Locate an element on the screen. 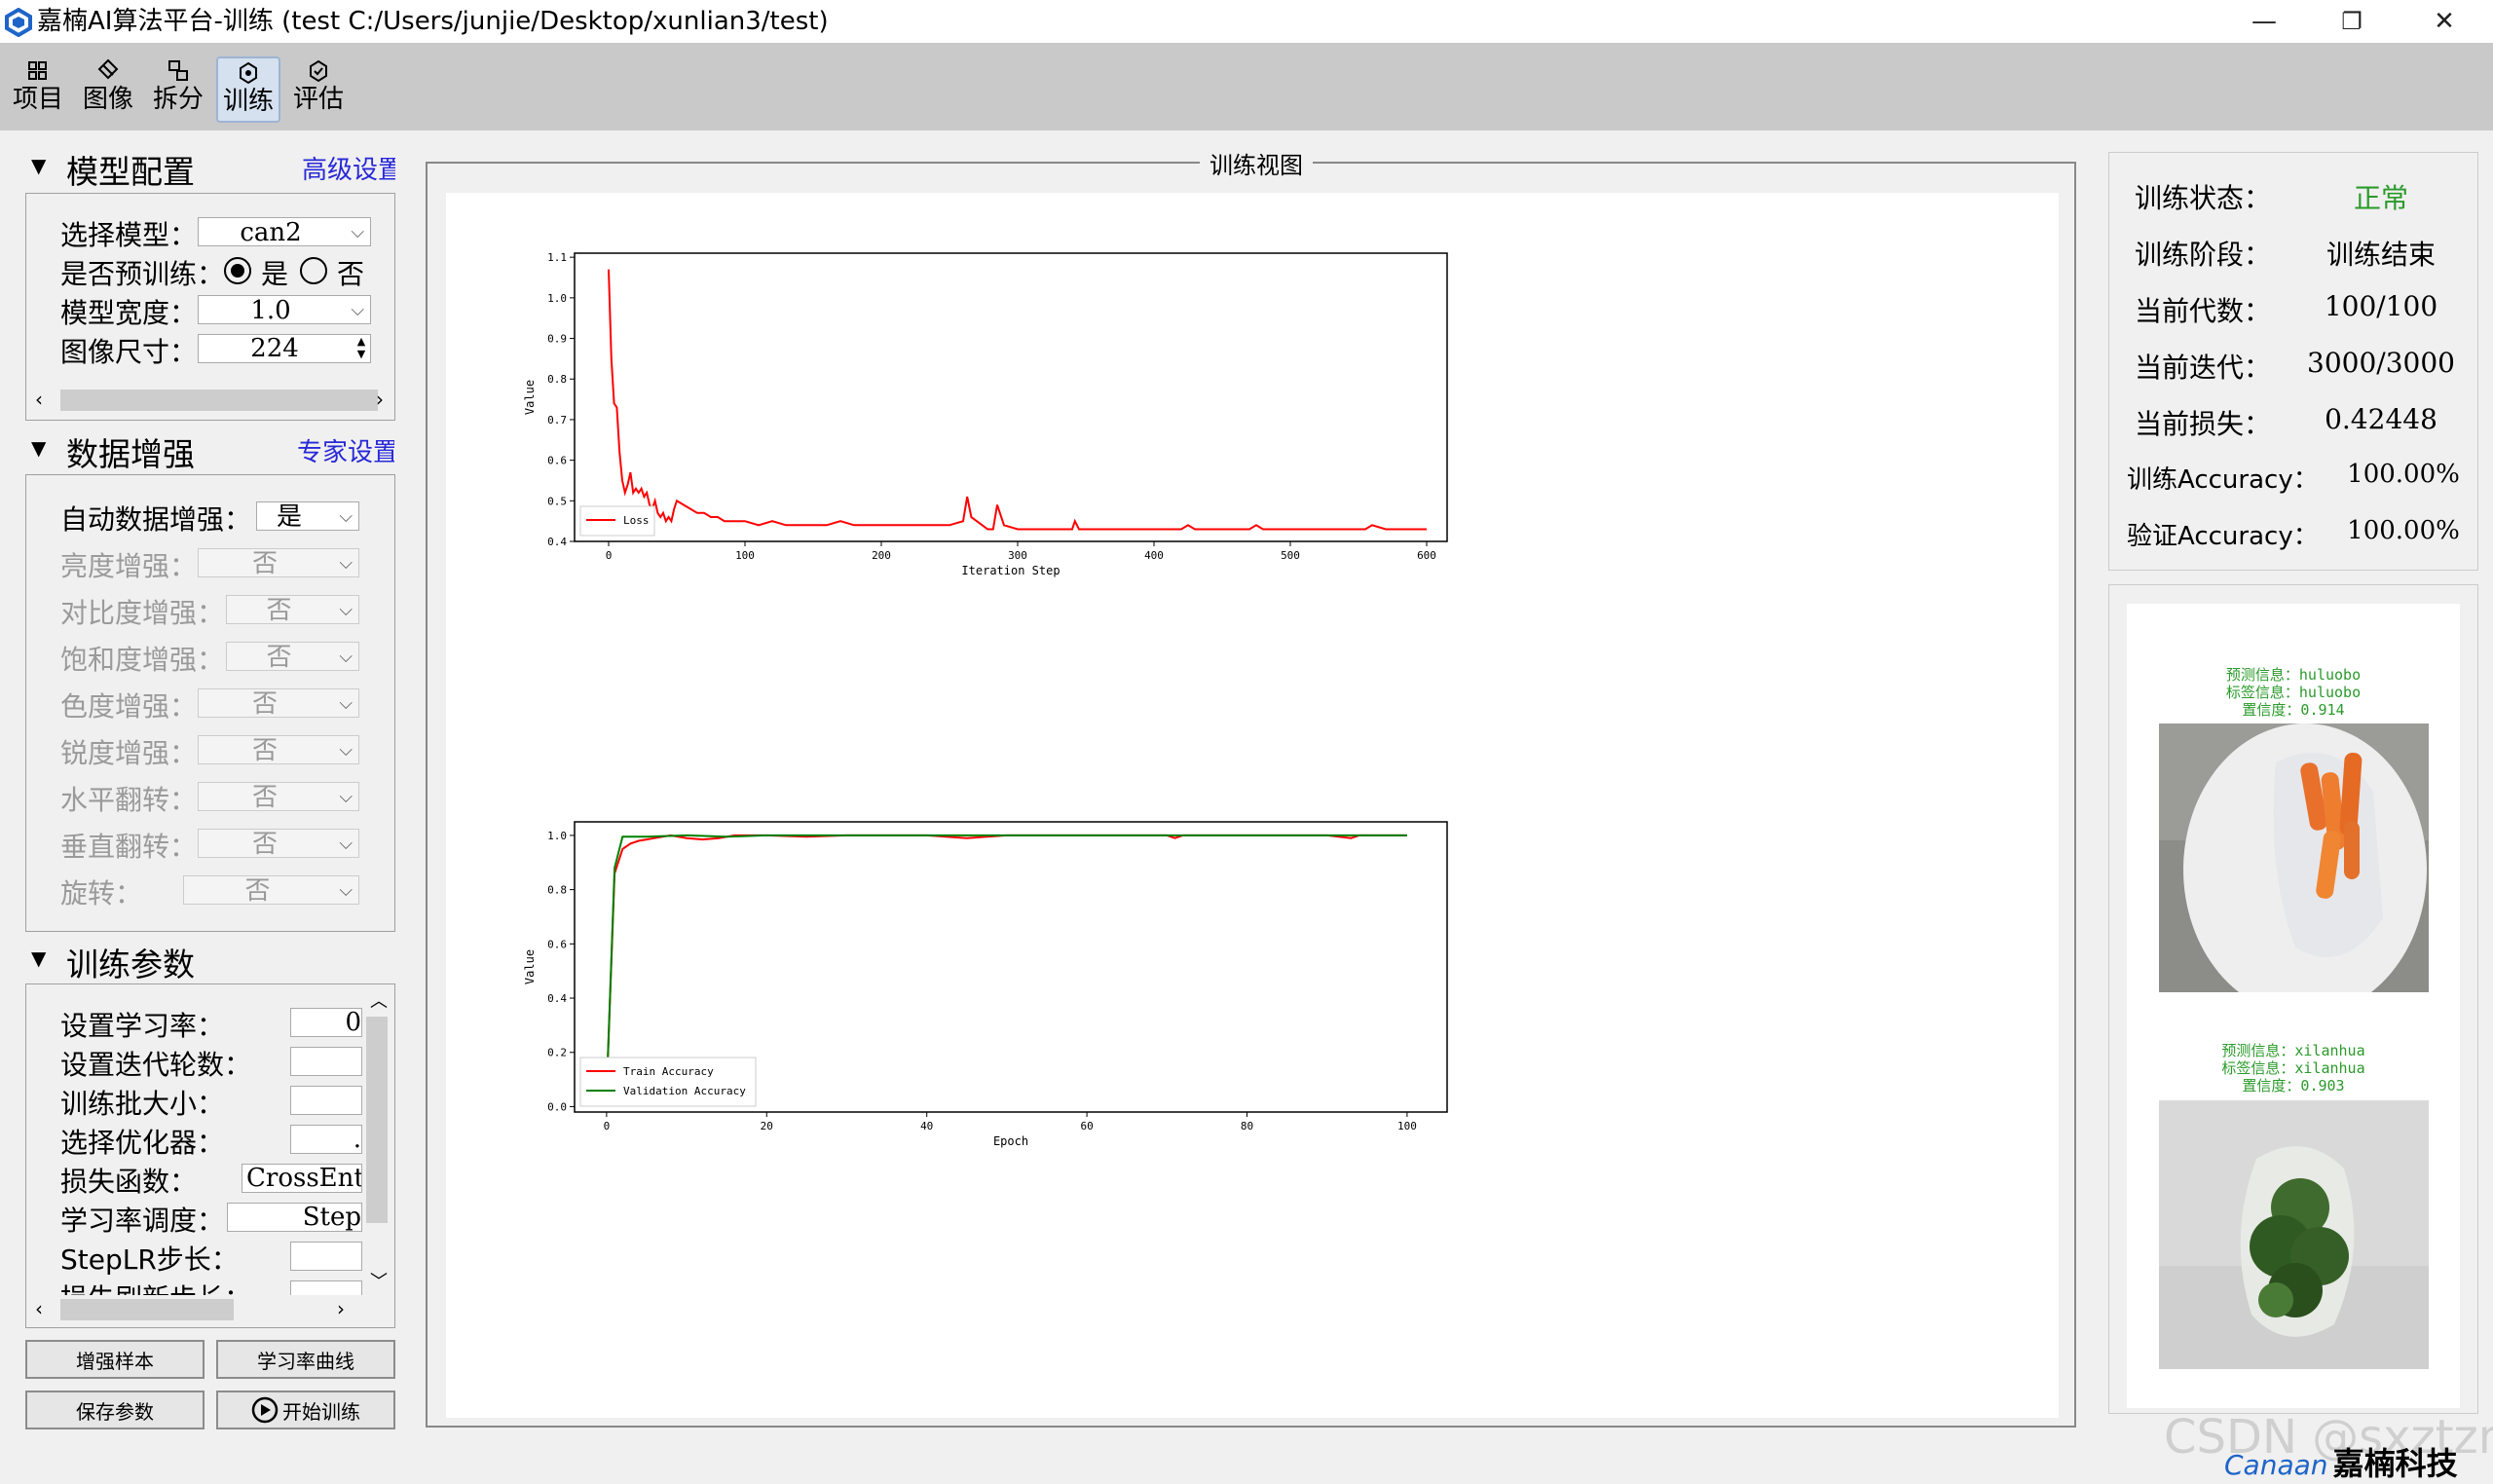 The image size is (2493, 1484). aug-contrast-value: 否 is located at coordinates (279, 610).